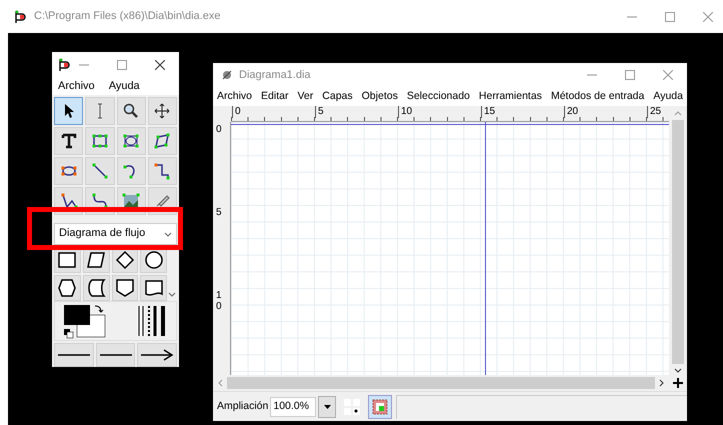  Describe the element at coordinates (100, 170) in the screenshot. I see `line-icon` at that location.